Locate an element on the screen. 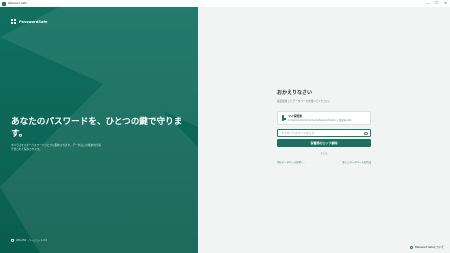  info-icon is located at coordinates (412, 247).